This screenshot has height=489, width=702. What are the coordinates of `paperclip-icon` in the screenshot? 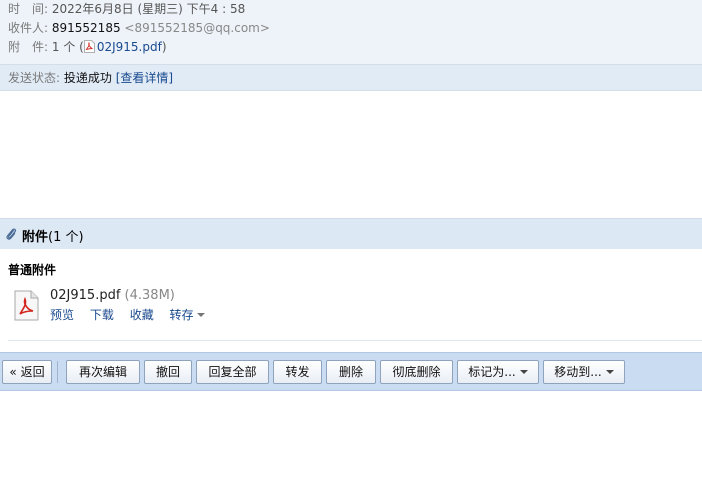 It's located at (11, 234).